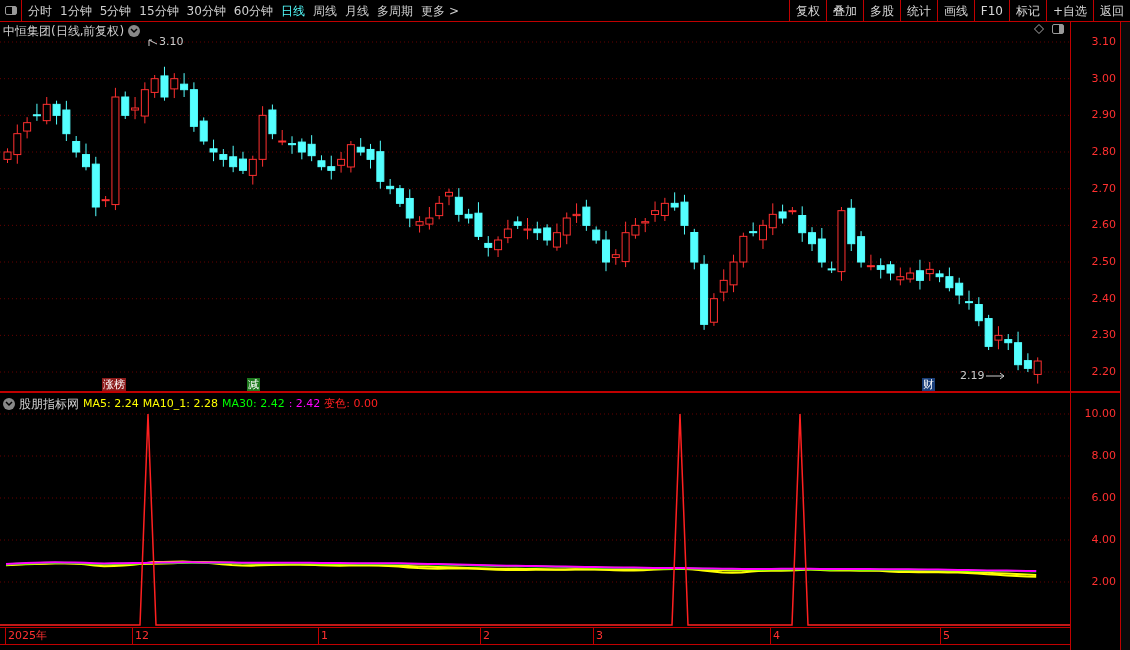 The height and width of the screenshot is (650, 1130). What do you see at coordinates (304, 403) in the screenshot?
I see `indicator-value: : 2.42` at bounding box center [304, 403].